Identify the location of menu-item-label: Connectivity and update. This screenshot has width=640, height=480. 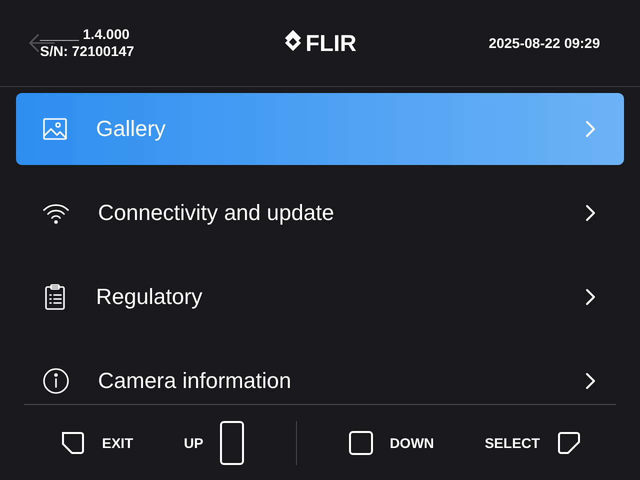
(217, 213).